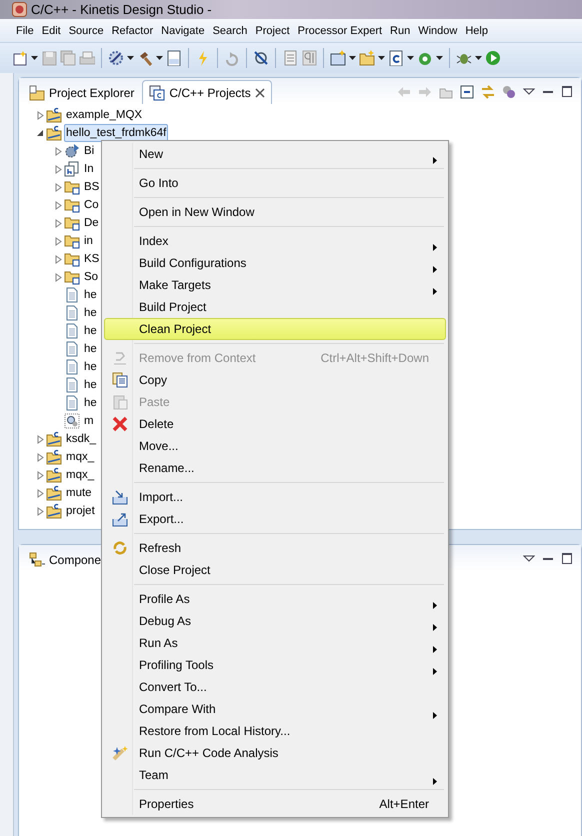 The width and height of the screenshot is (582, 836). I want to click on tree-item: Bi, so click(89, 151).